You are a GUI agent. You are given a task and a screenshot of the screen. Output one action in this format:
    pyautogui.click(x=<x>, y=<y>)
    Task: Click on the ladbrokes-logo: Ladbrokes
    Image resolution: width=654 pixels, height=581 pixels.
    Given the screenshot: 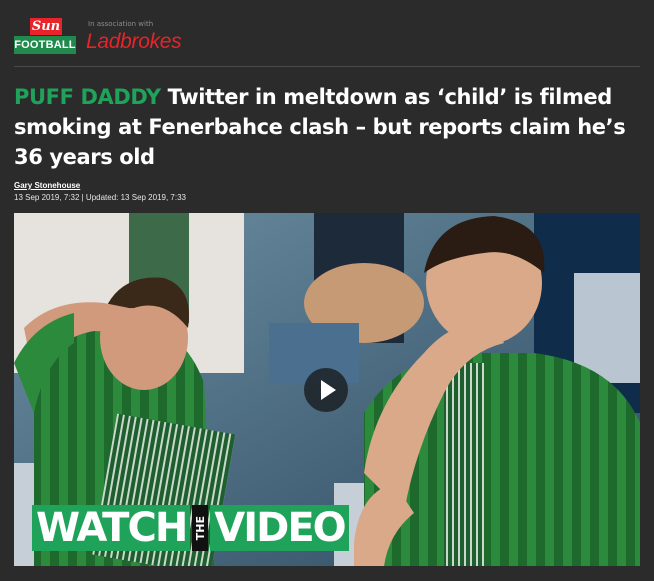 What is the action you would take?
    pyautogui.click(x=134, y=42)
    